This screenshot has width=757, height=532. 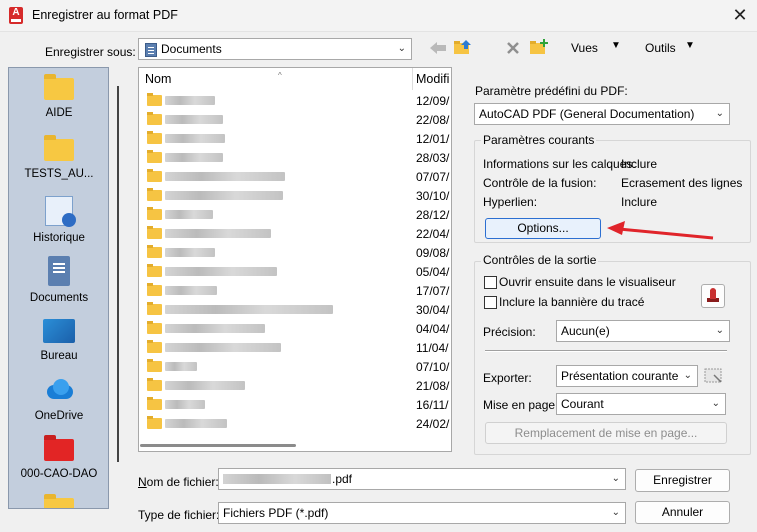 What do you see at coordinates (295, 119) in the screenshot?
I see `list-item: 22/08/` at bounding box center [295, 119].